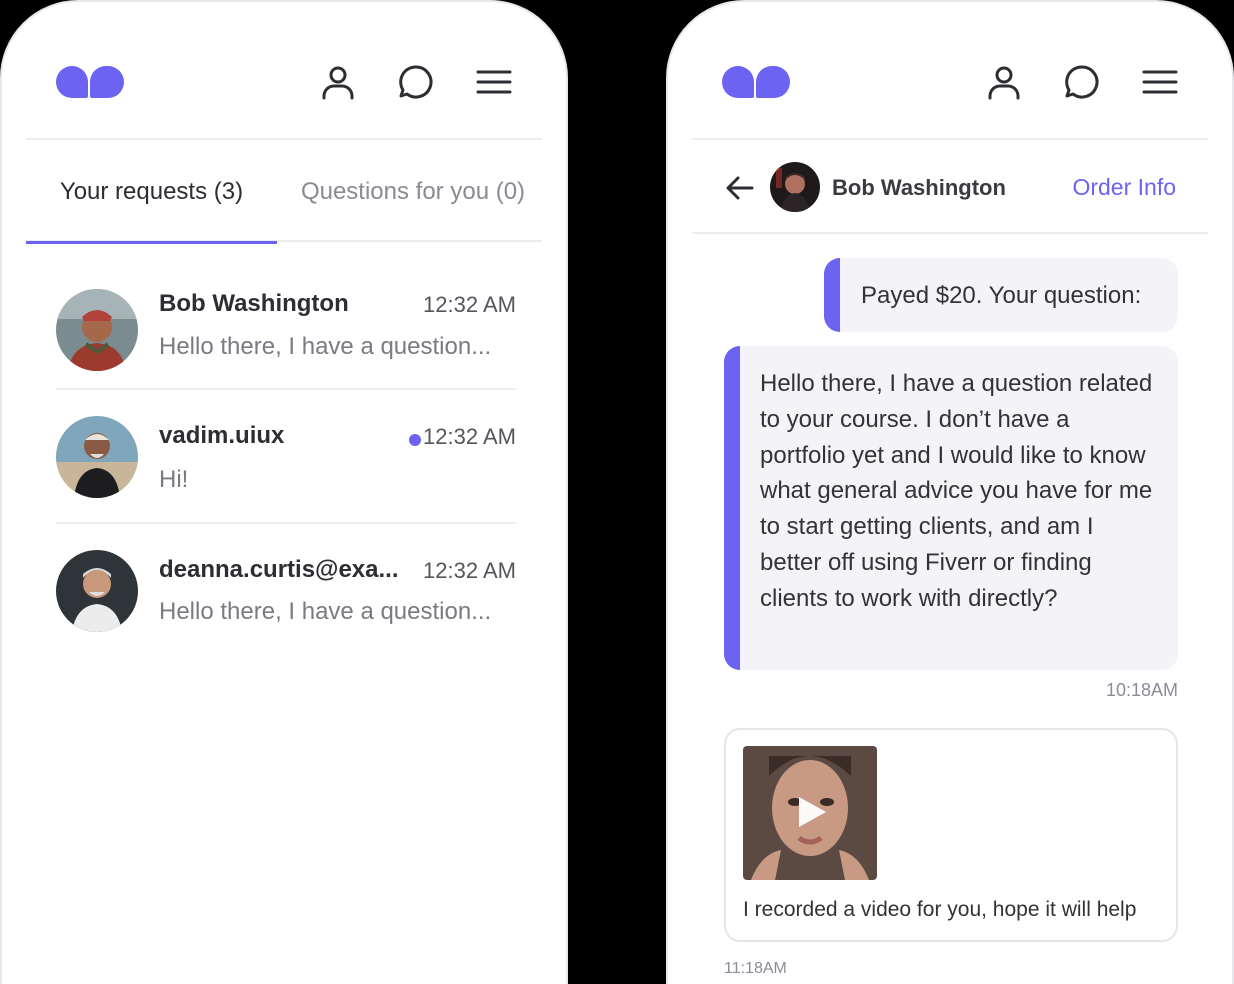 The width and height of the screenshot is (1234, 984). Describe the element at coordinates (174, 479) in the screenshot. I see `message-preview: Hi!` at that location.